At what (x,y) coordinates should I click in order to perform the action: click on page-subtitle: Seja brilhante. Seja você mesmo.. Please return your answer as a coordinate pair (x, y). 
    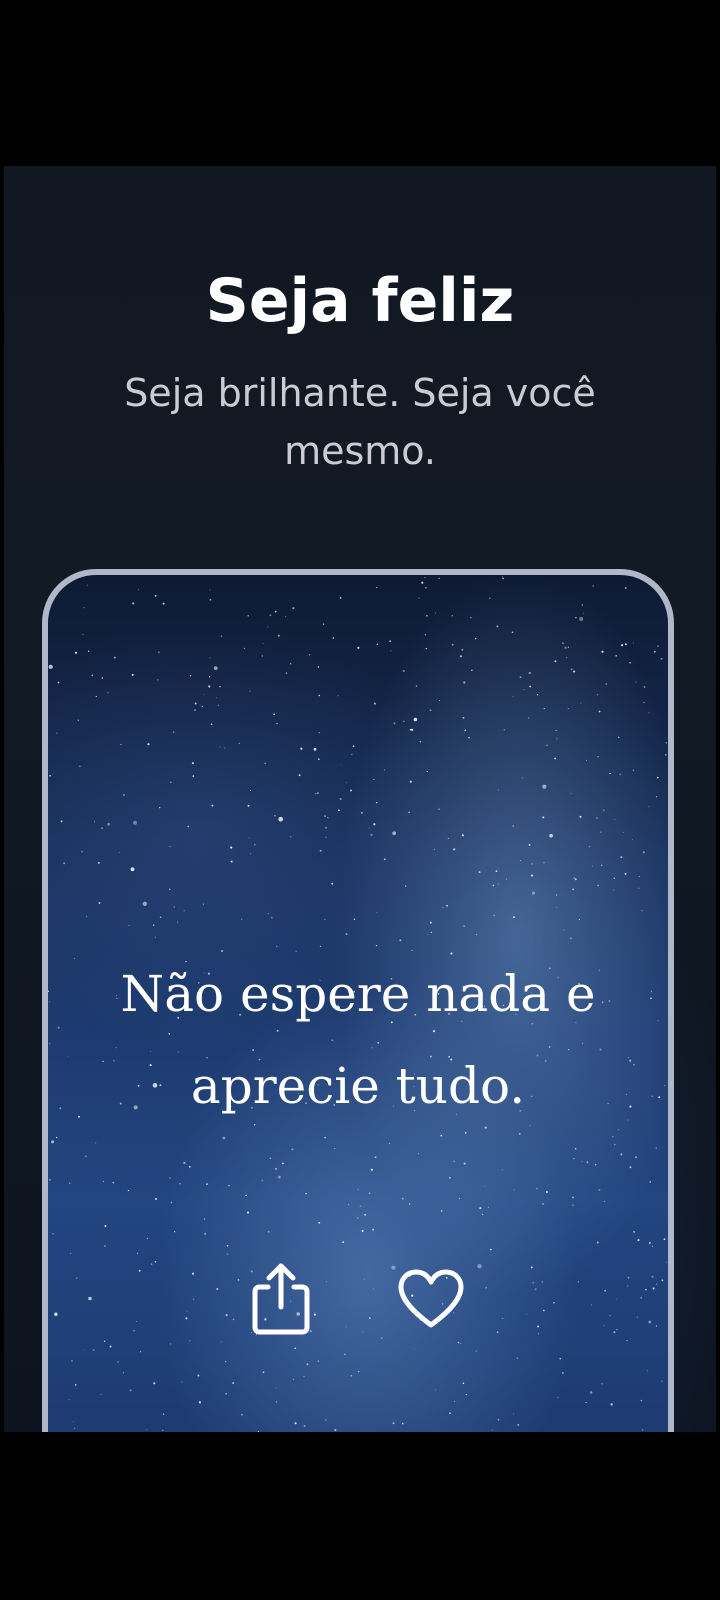
    Looking at the image, I should click on (360, 422).